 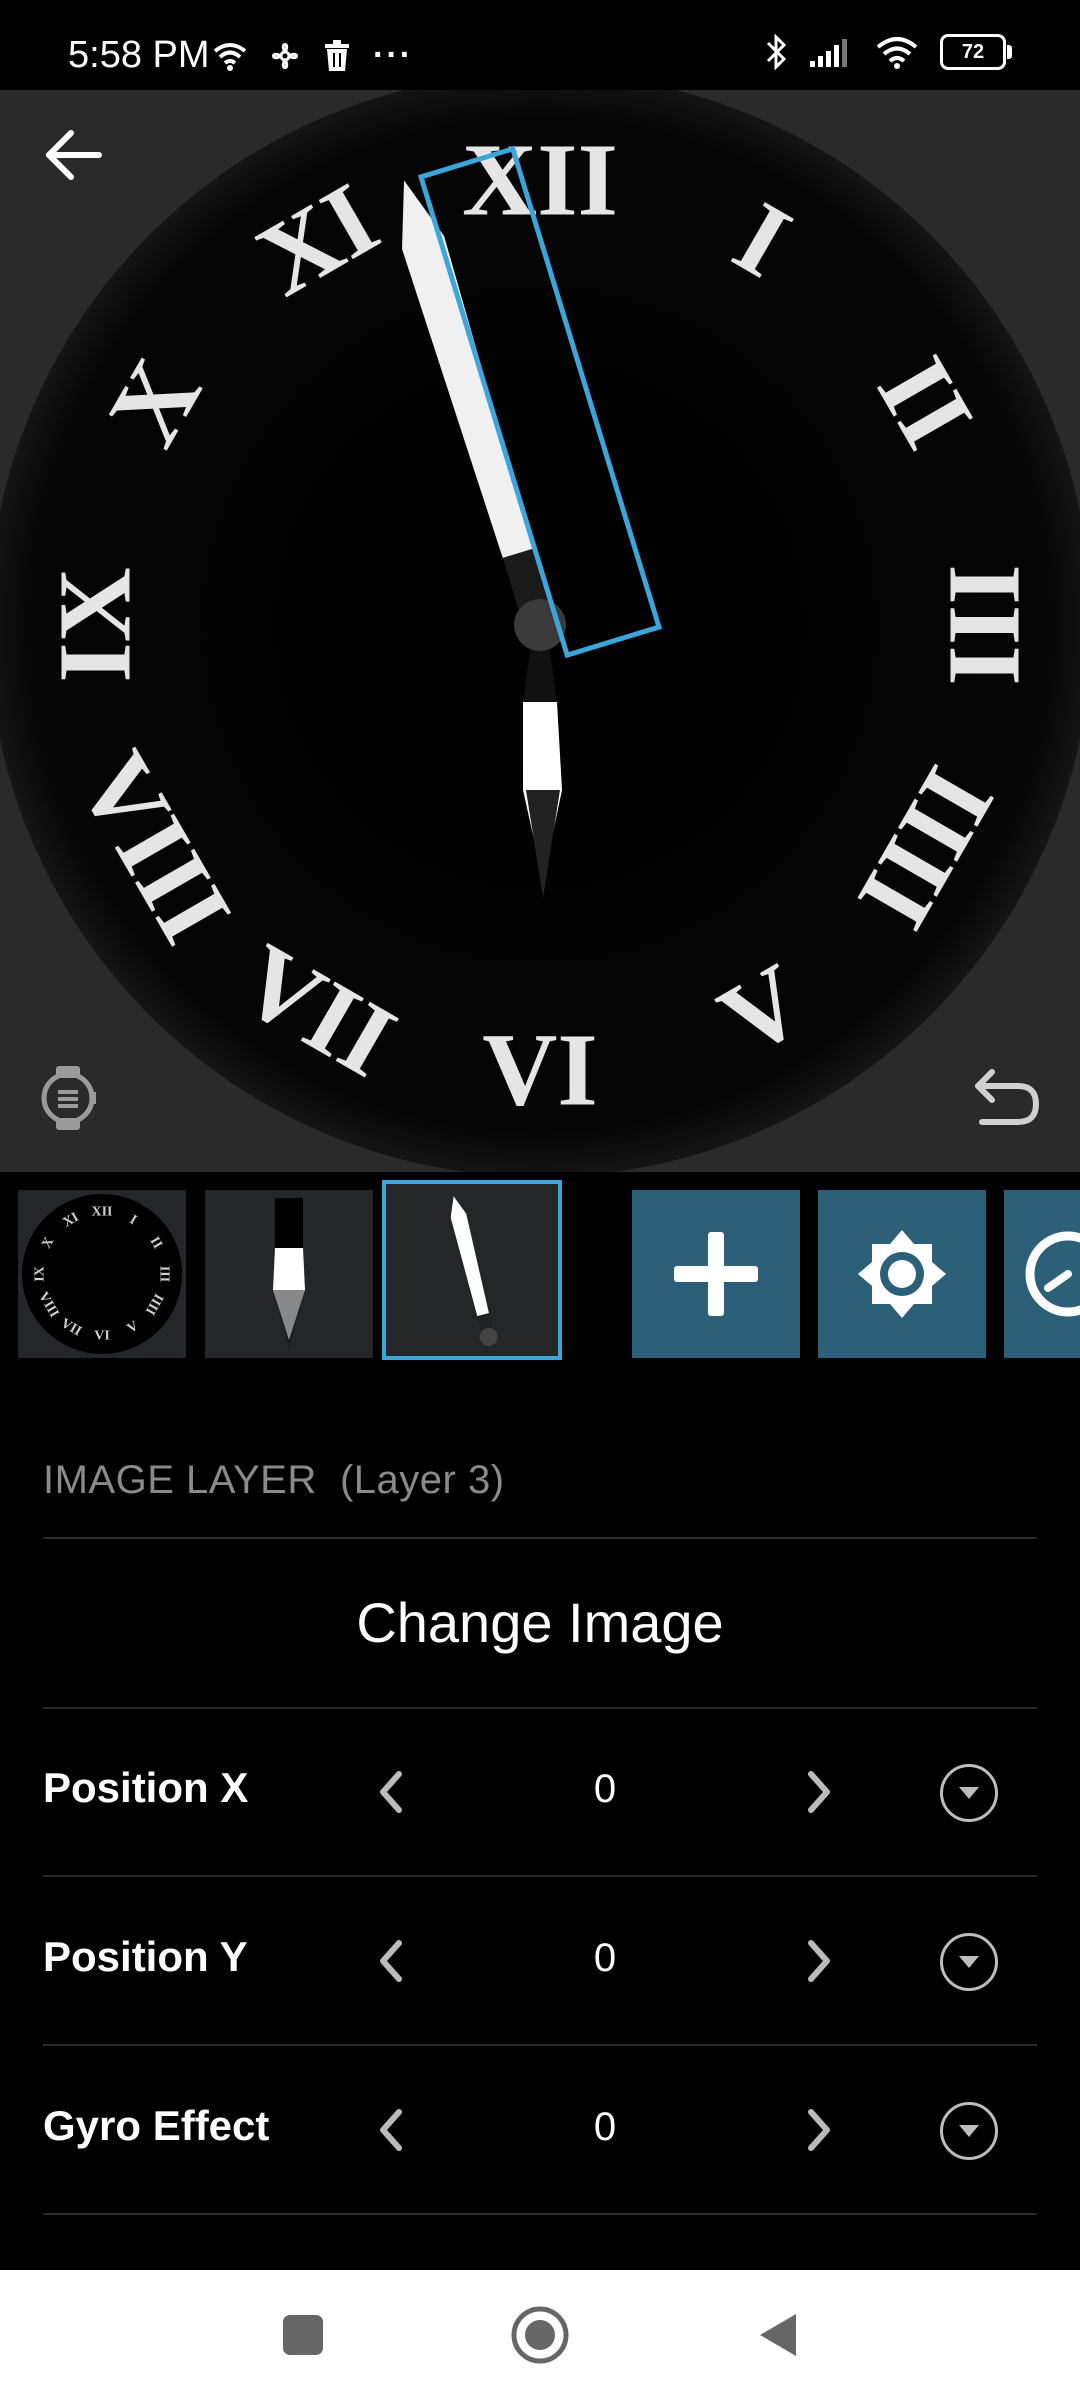 I want to click on recents-button, so click(x=303, y=2335).